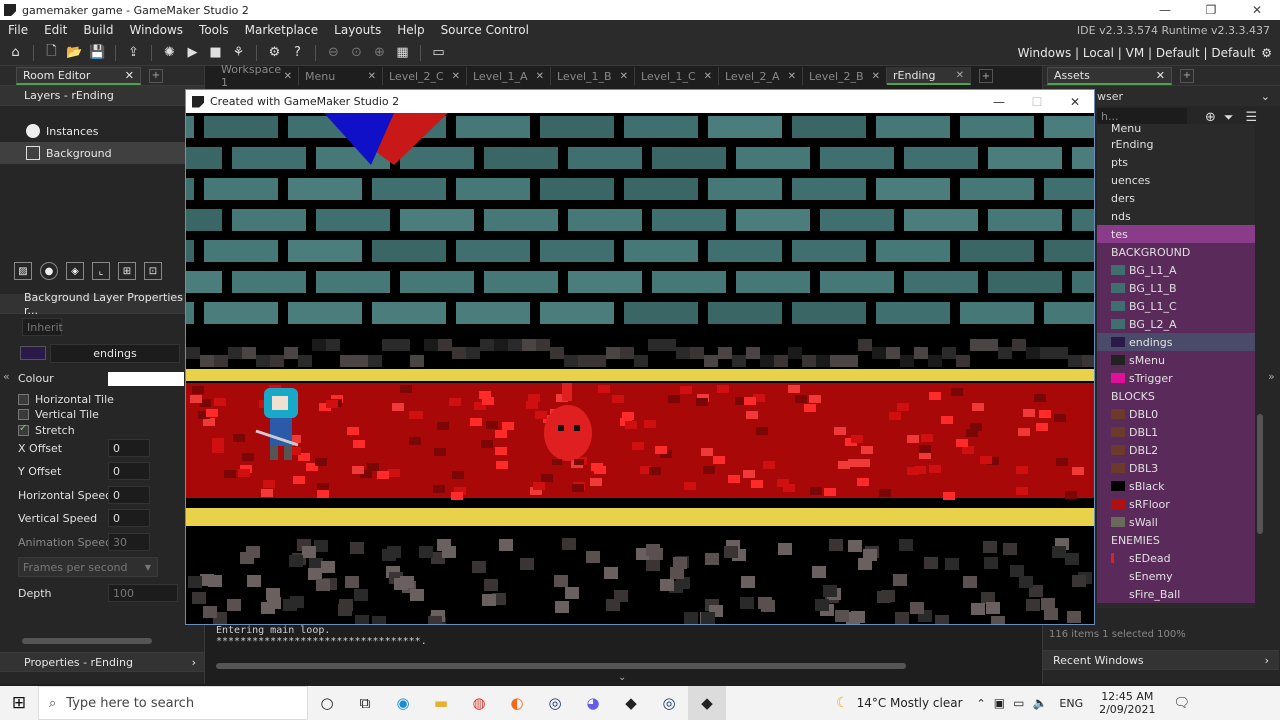  What do you see at coordinates (102, 131) in the screenshot?
I see `layer-instances: Instances 👁` at bounding box center [102, 131].